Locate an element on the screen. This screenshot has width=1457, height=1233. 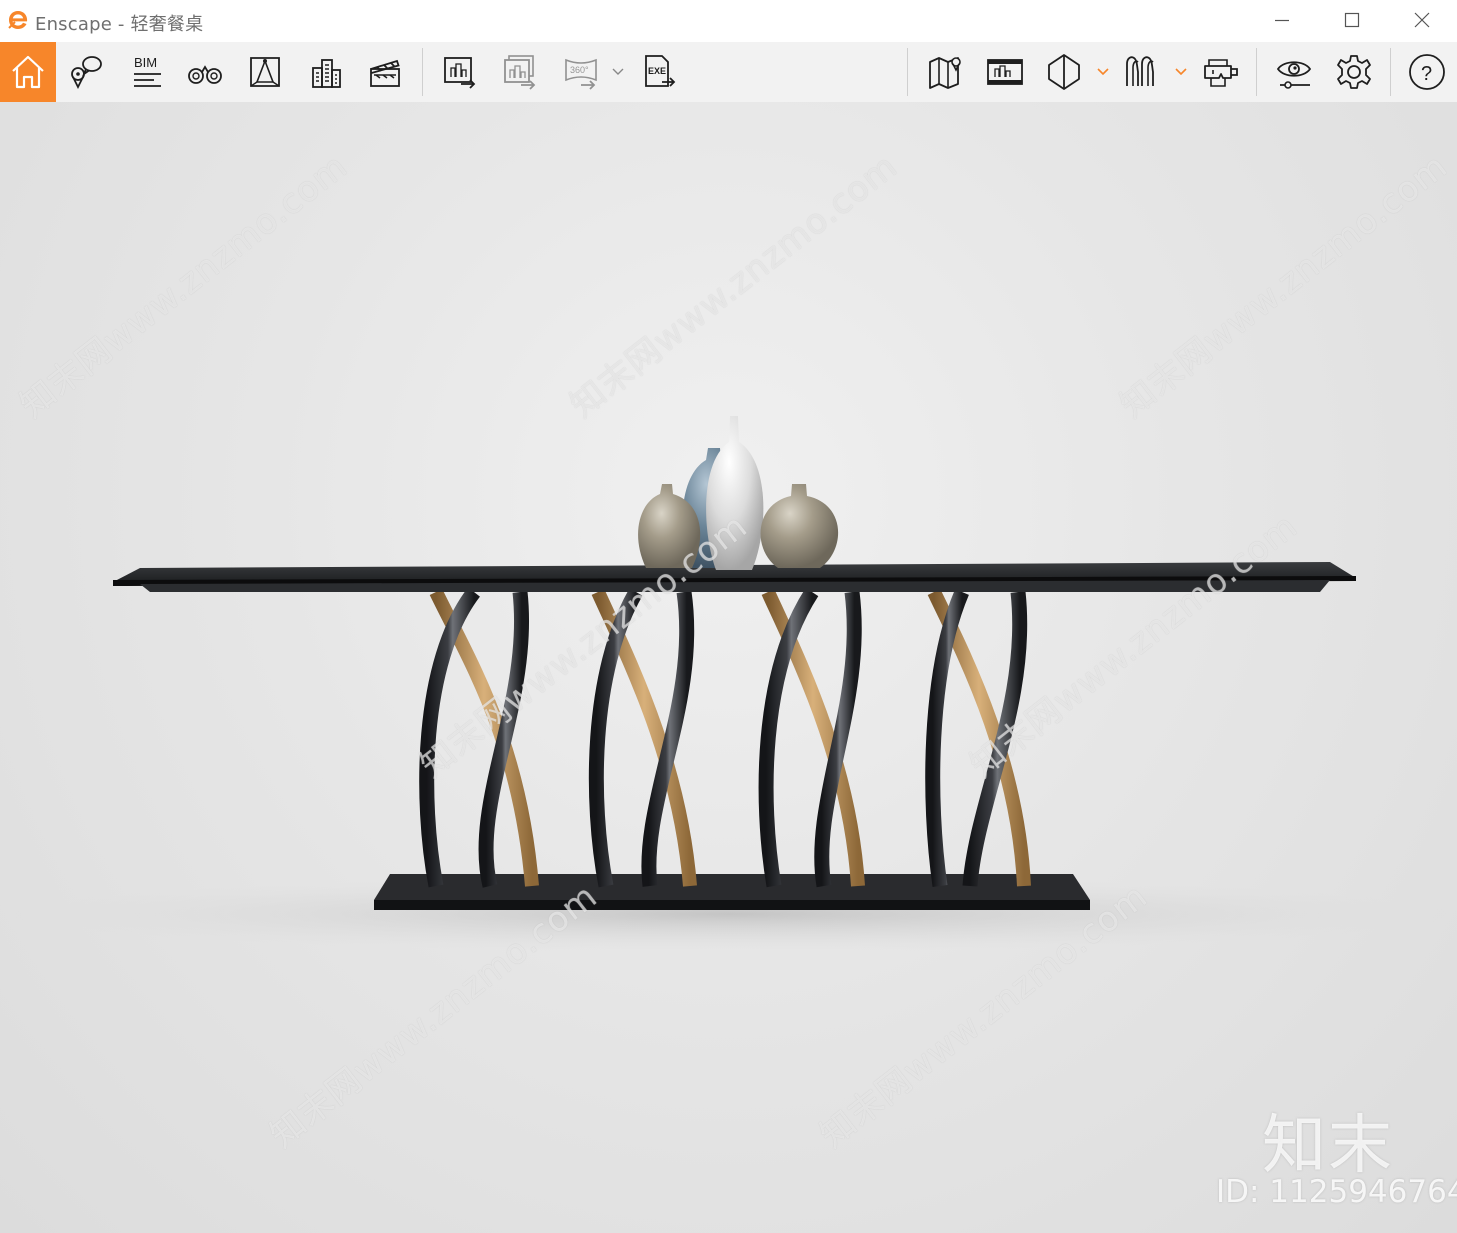
viewport-button is located at coordinates (1005, 72).